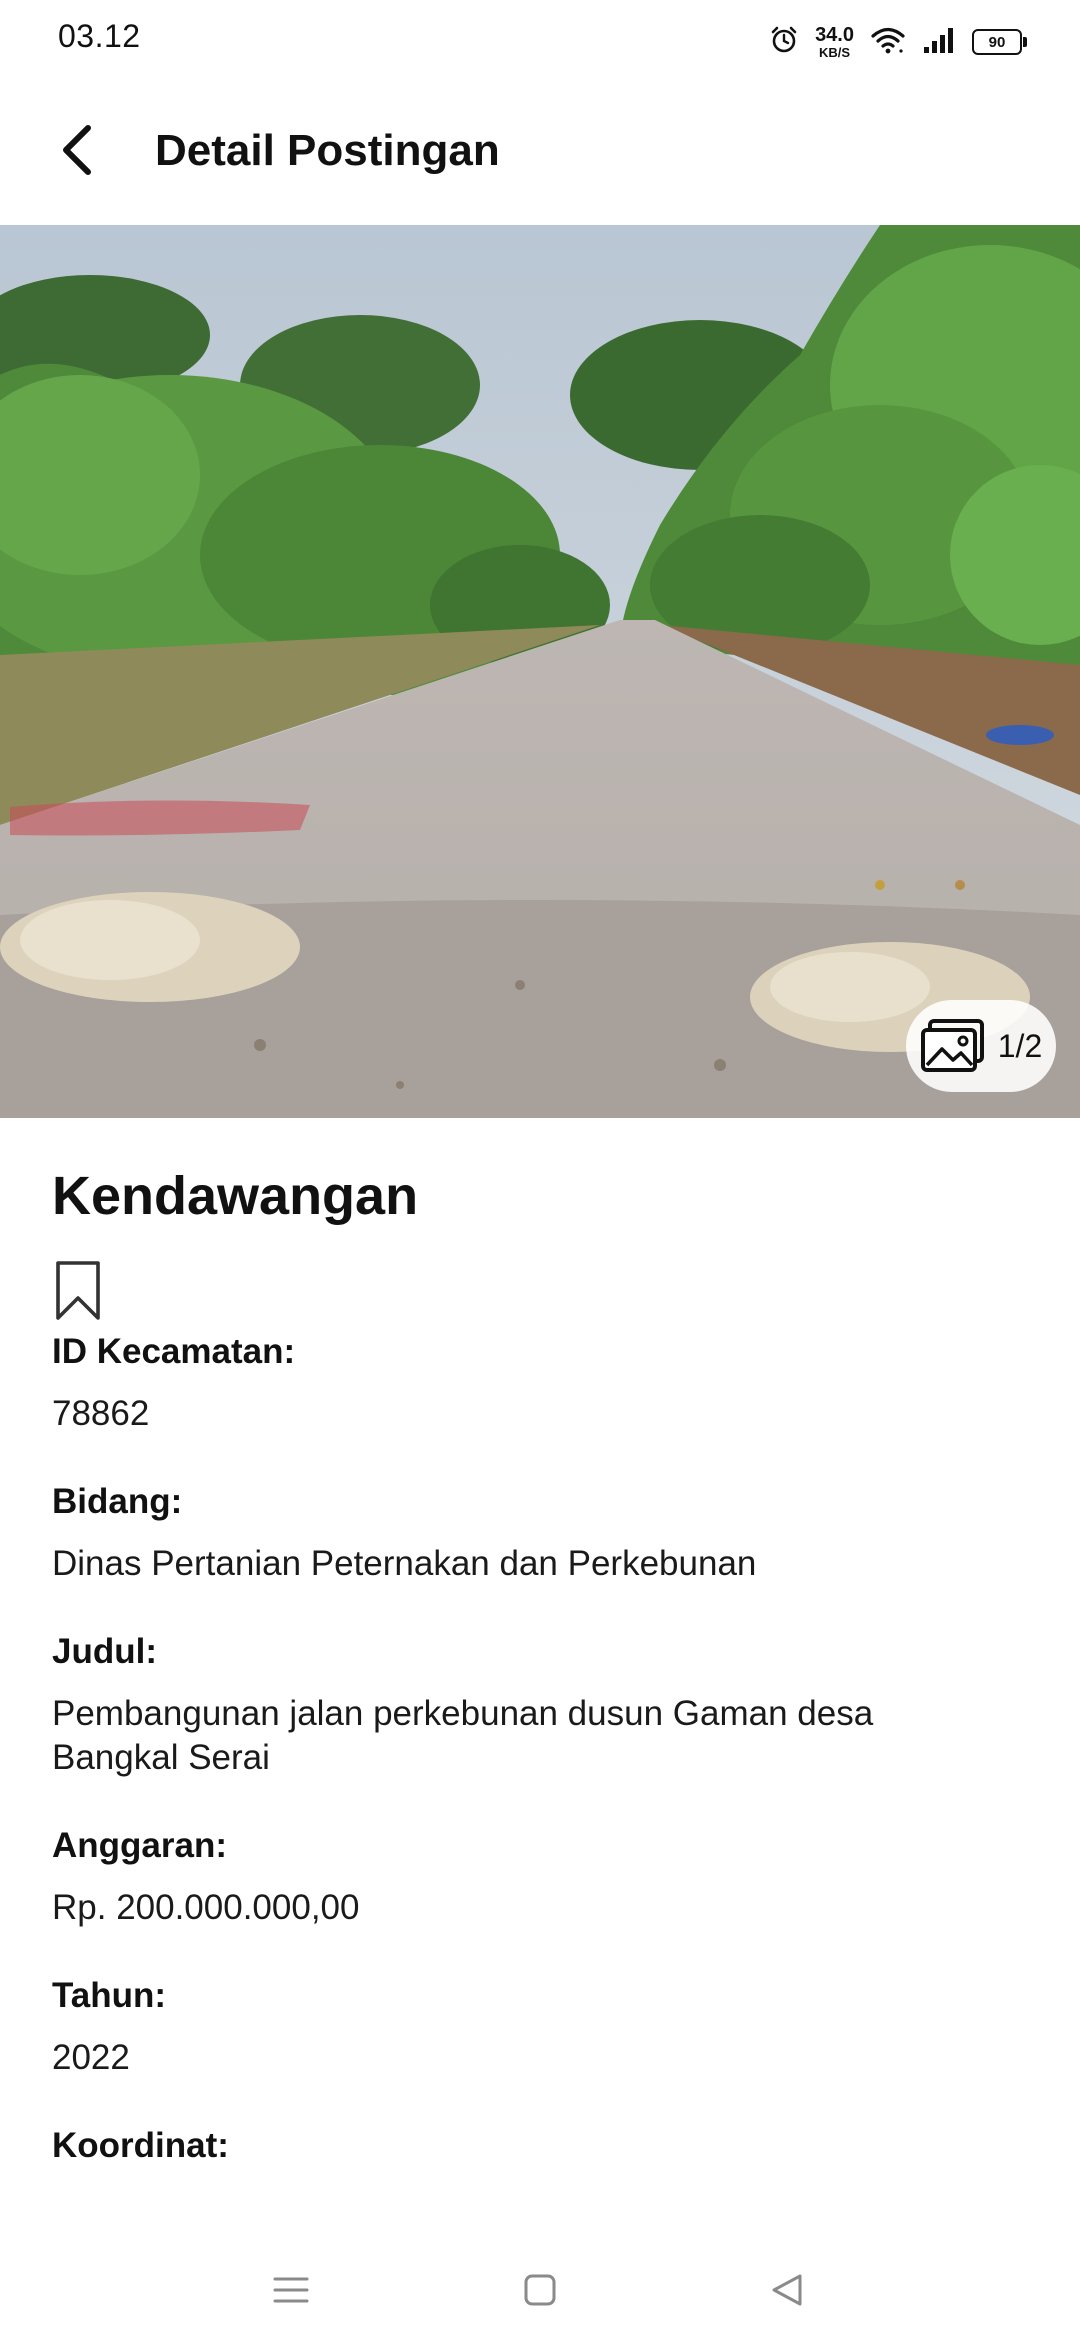 This screenshot has width=1080, height=2340. I want to click on field-id-kecamatan: ID Kecamatan: 78862, so click(542, 1383).